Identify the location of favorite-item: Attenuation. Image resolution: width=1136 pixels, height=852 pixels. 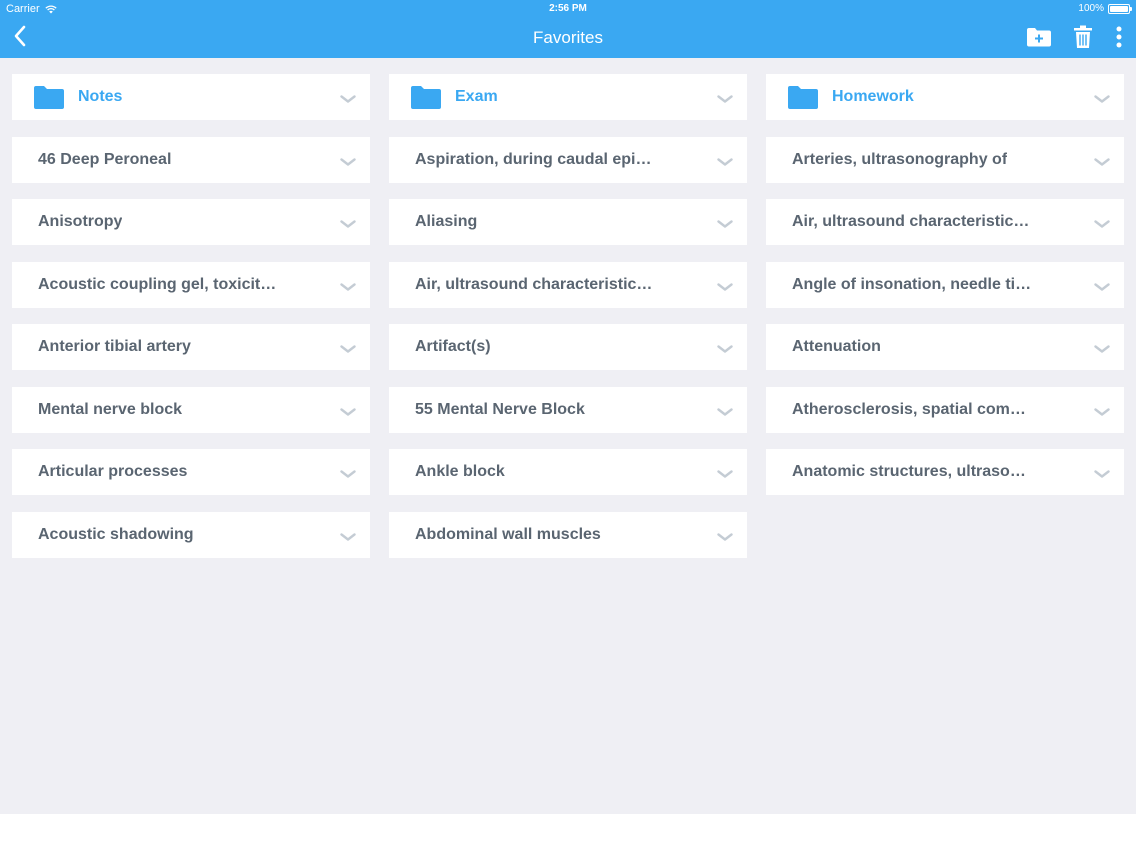
(945, 347).